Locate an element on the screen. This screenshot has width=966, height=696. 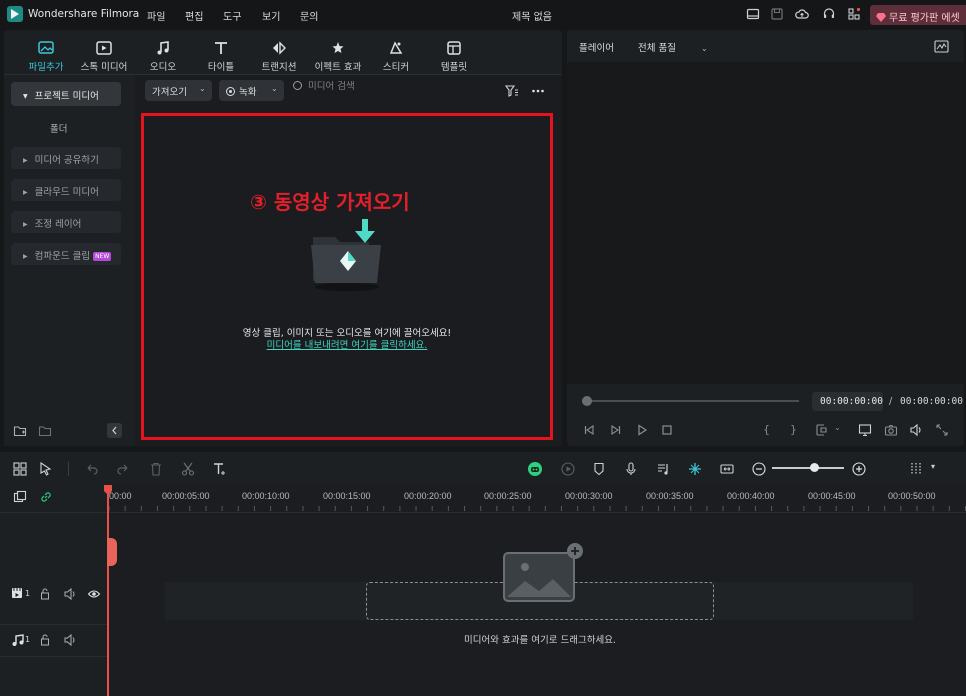
menu-help: 문의 is located at coordinates (309, 15).